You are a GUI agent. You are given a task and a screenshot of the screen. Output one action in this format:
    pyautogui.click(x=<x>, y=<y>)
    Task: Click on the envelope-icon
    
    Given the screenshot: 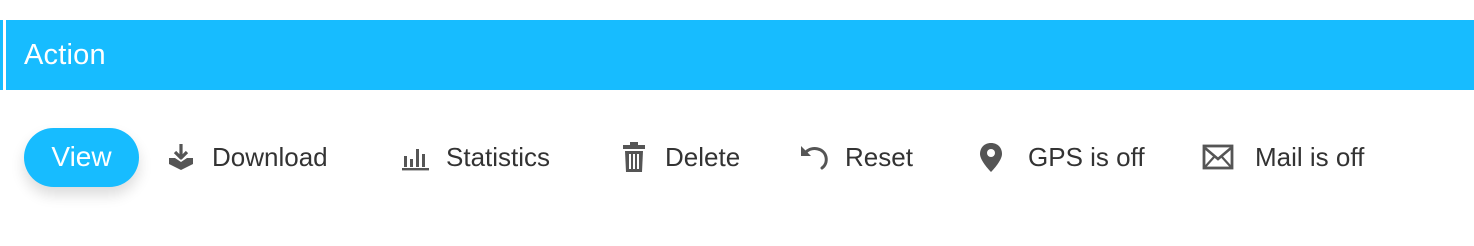 What is the action you would take?
    pyautogui.click(x=1218, y=157)
    